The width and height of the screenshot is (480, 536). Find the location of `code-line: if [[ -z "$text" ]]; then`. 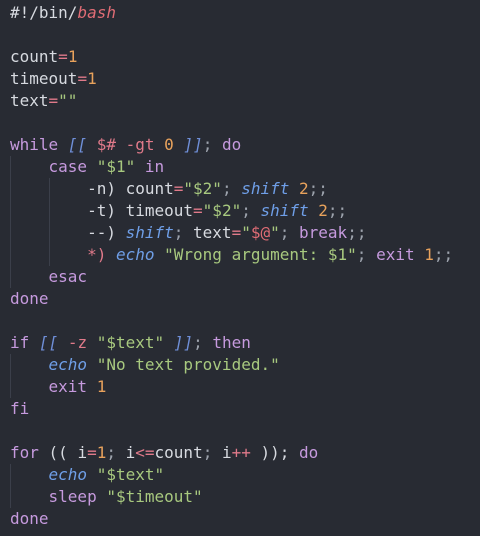

code-line: if [[ -z "$text" ]]; then is located at coordinates (231, 343).